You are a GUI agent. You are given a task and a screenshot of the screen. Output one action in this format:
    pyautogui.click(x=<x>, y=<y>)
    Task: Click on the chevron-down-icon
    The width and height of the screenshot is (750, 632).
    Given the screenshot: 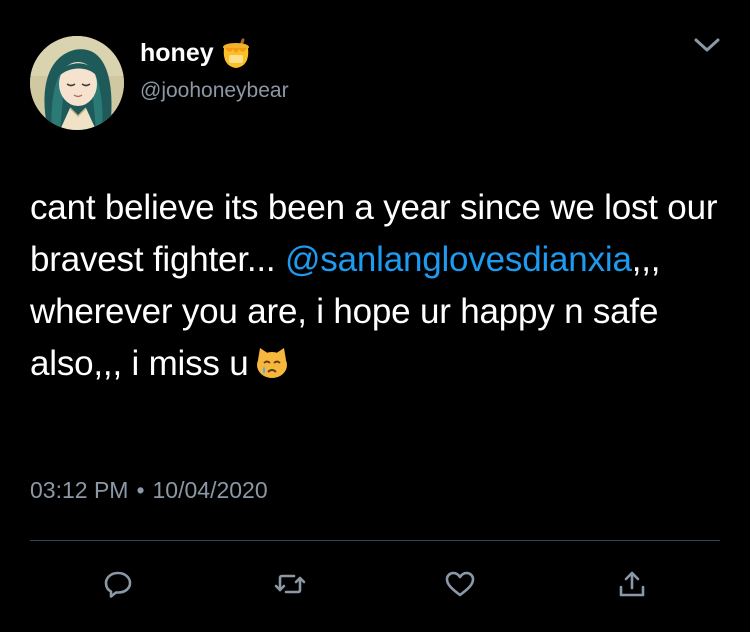 What is the action you would take?
    pyautogui.click(x=707, y=46)
    